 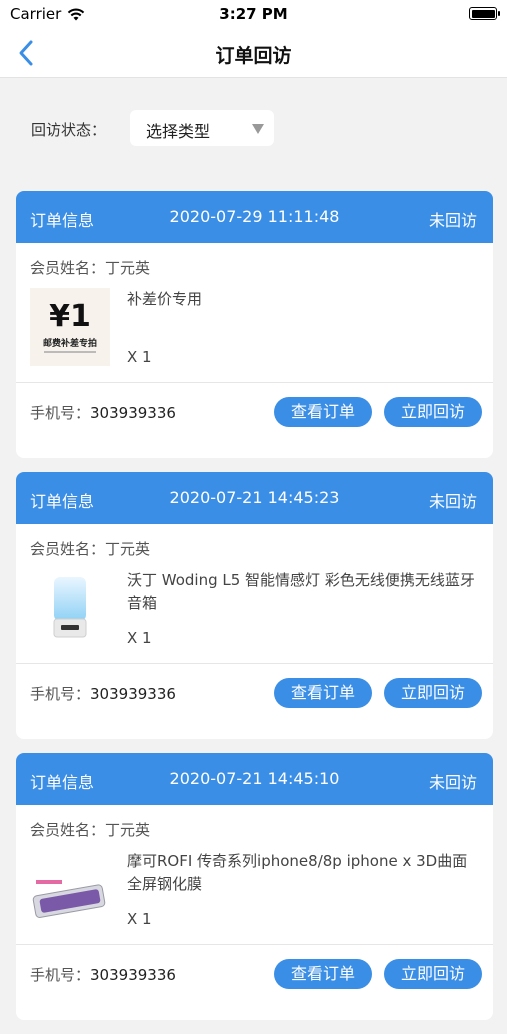 I want to click on filter-label: 回访状态：, so click(x=69, y=130).